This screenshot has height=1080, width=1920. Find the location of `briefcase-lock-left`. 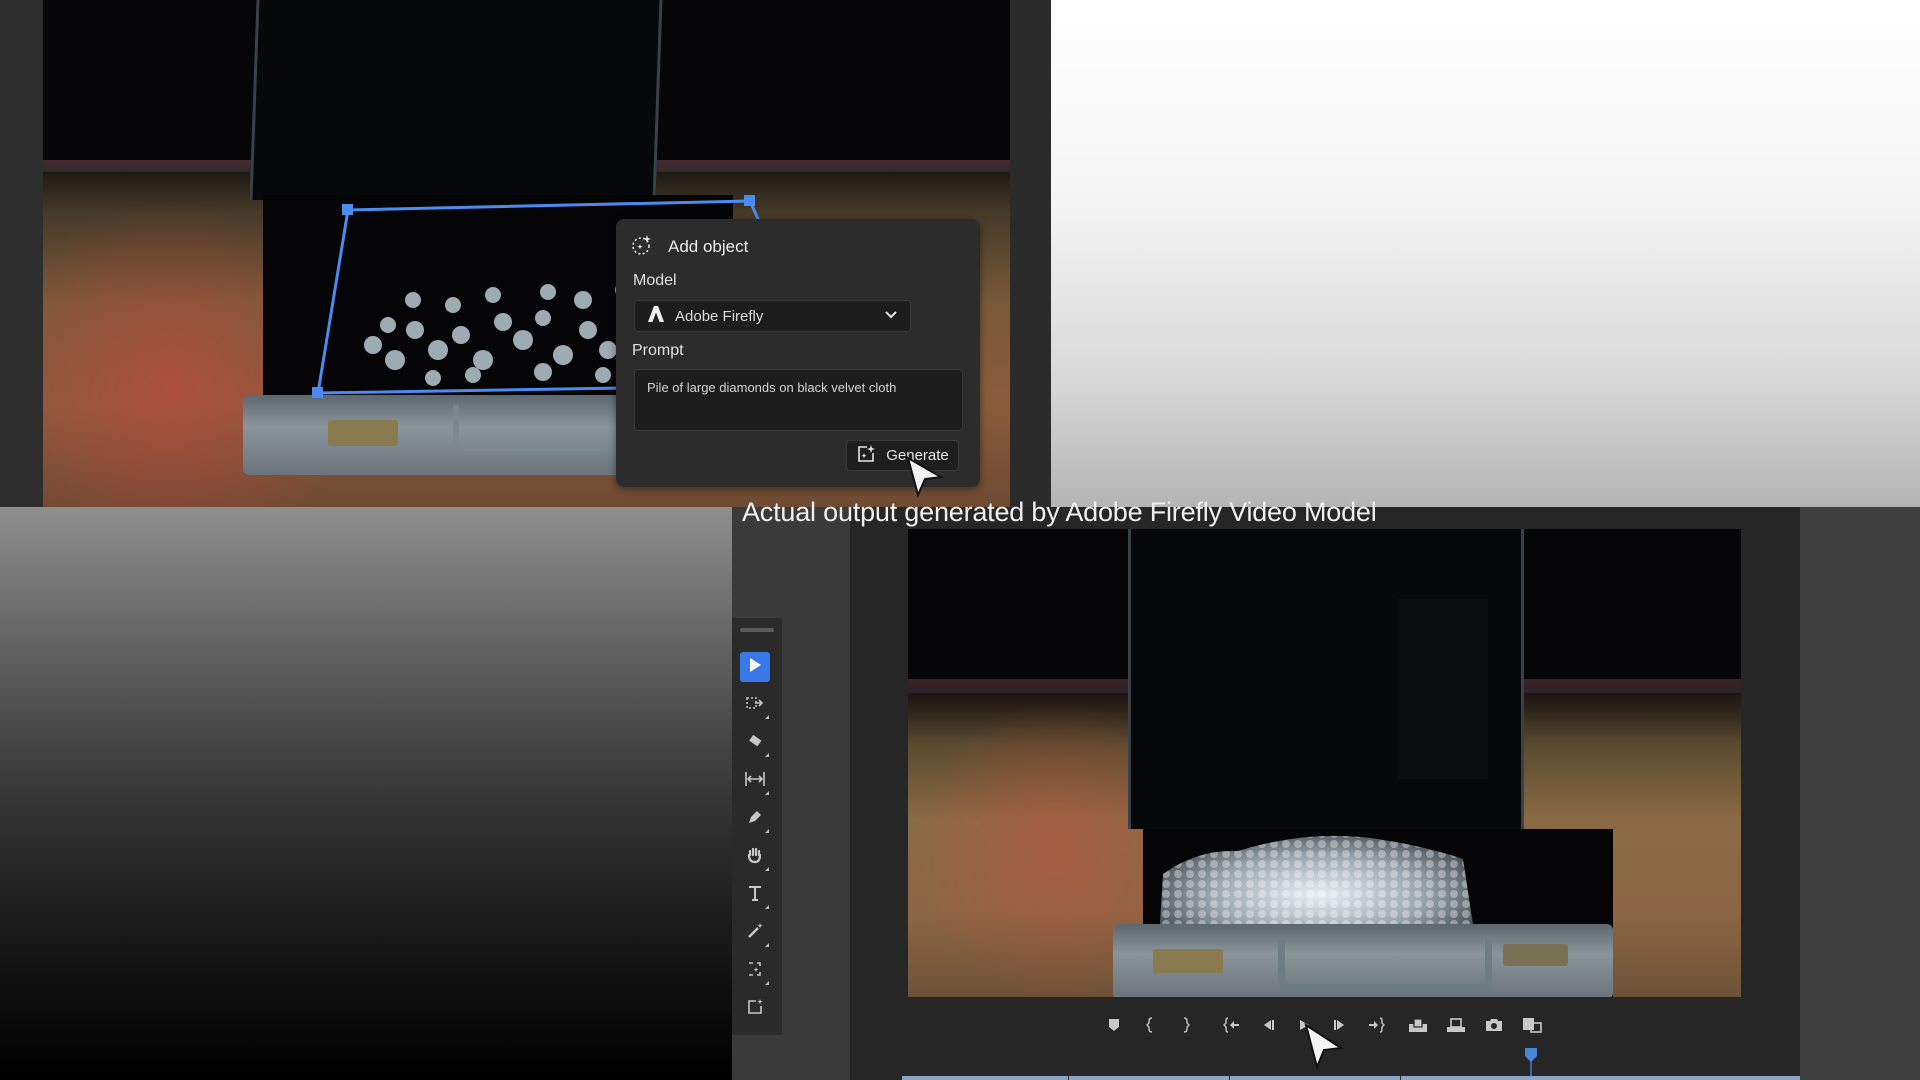

briefcase-lock-left is located at coordinates (1188, 961).